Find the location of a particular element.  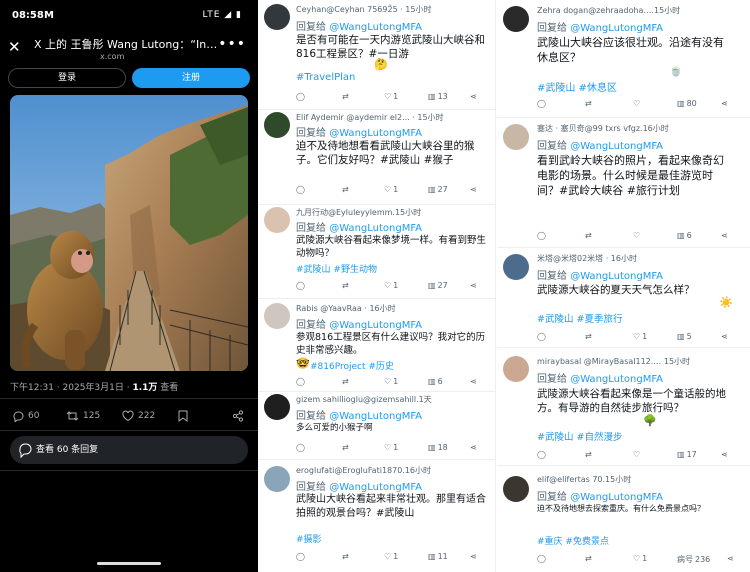

tweet-handle: Elif Aydemir @aydemir el2... · 15小时 is located at coordinates (394, 117).